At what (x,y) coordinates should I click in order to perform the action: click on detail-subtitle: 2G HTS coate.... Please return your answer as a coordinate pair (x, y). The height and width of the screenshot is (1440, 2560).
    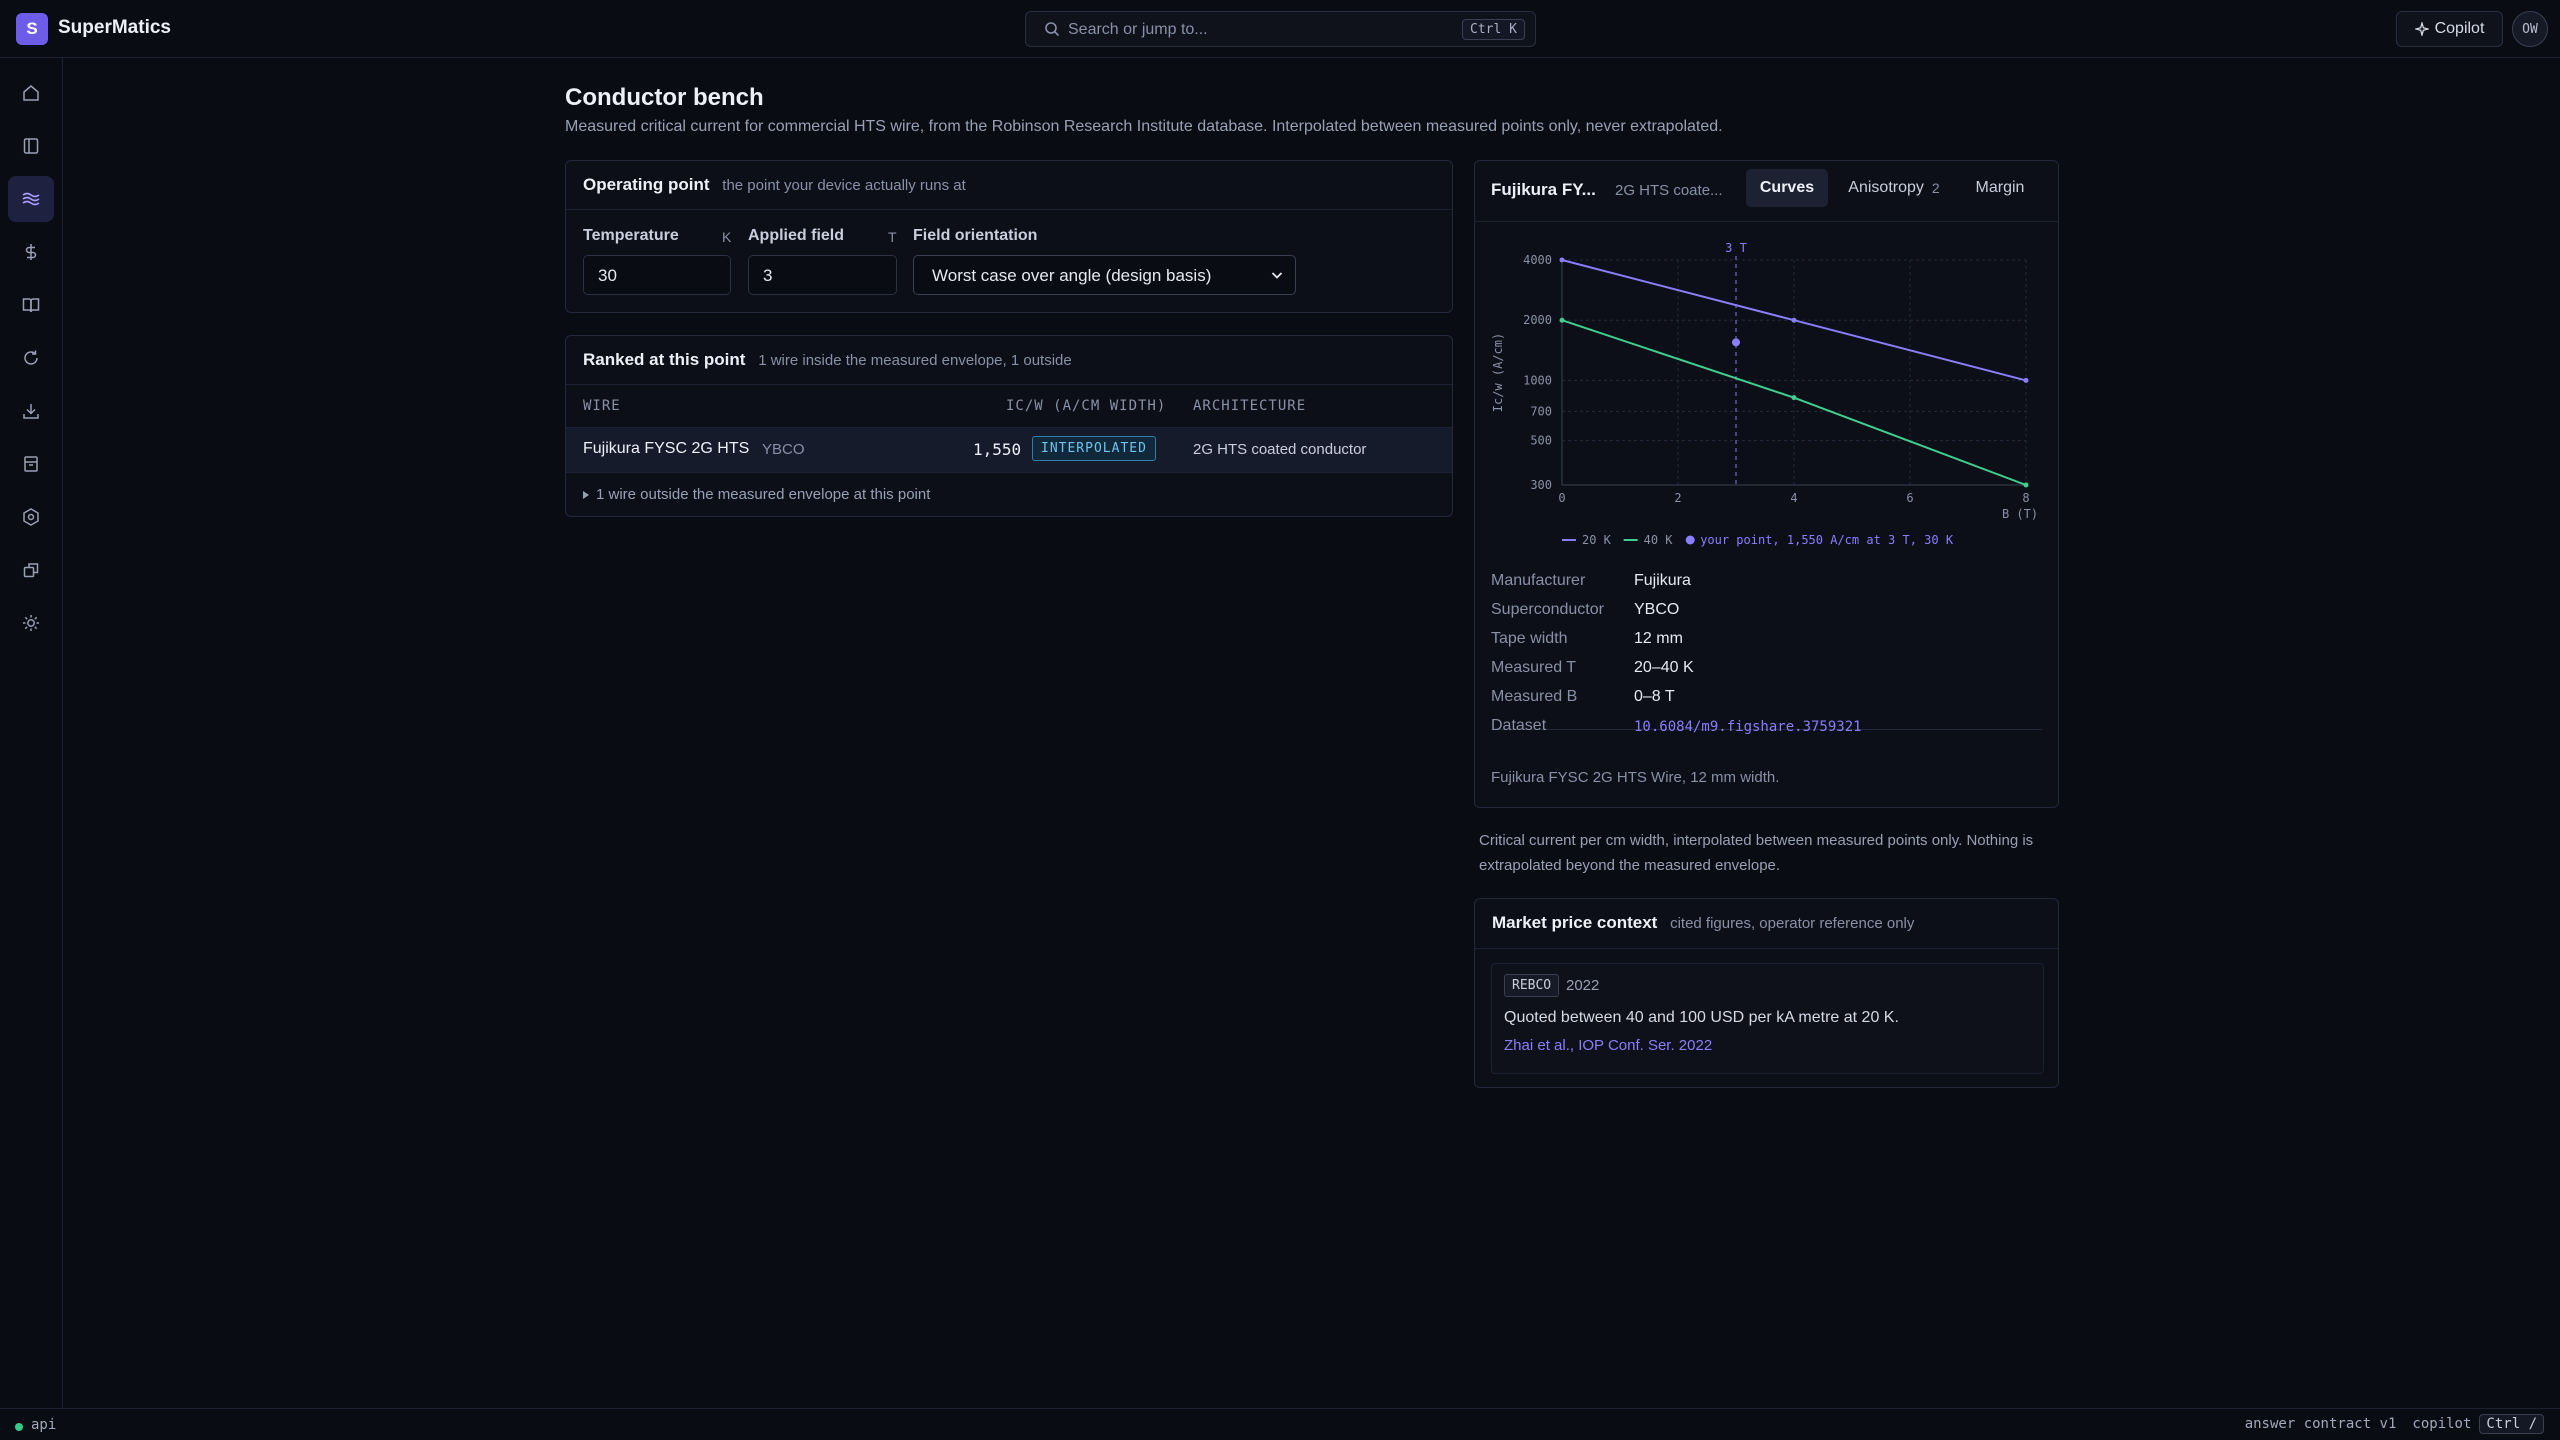
    Looking at the image, I should click on (1669, 190).